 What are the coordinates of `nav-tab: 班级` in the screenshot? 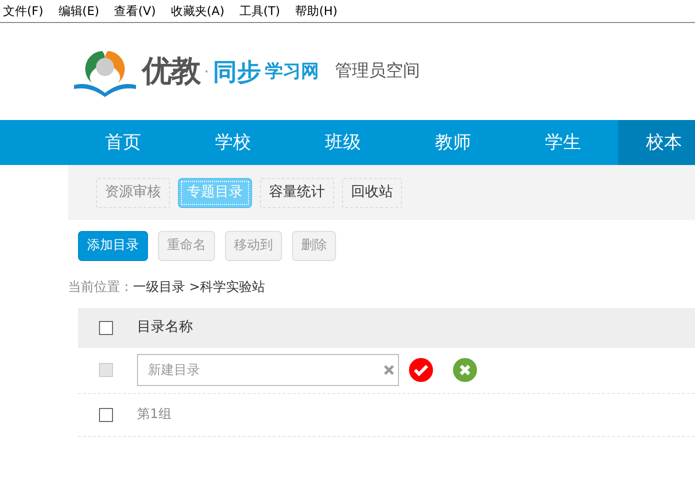 It's located at (343, 142).